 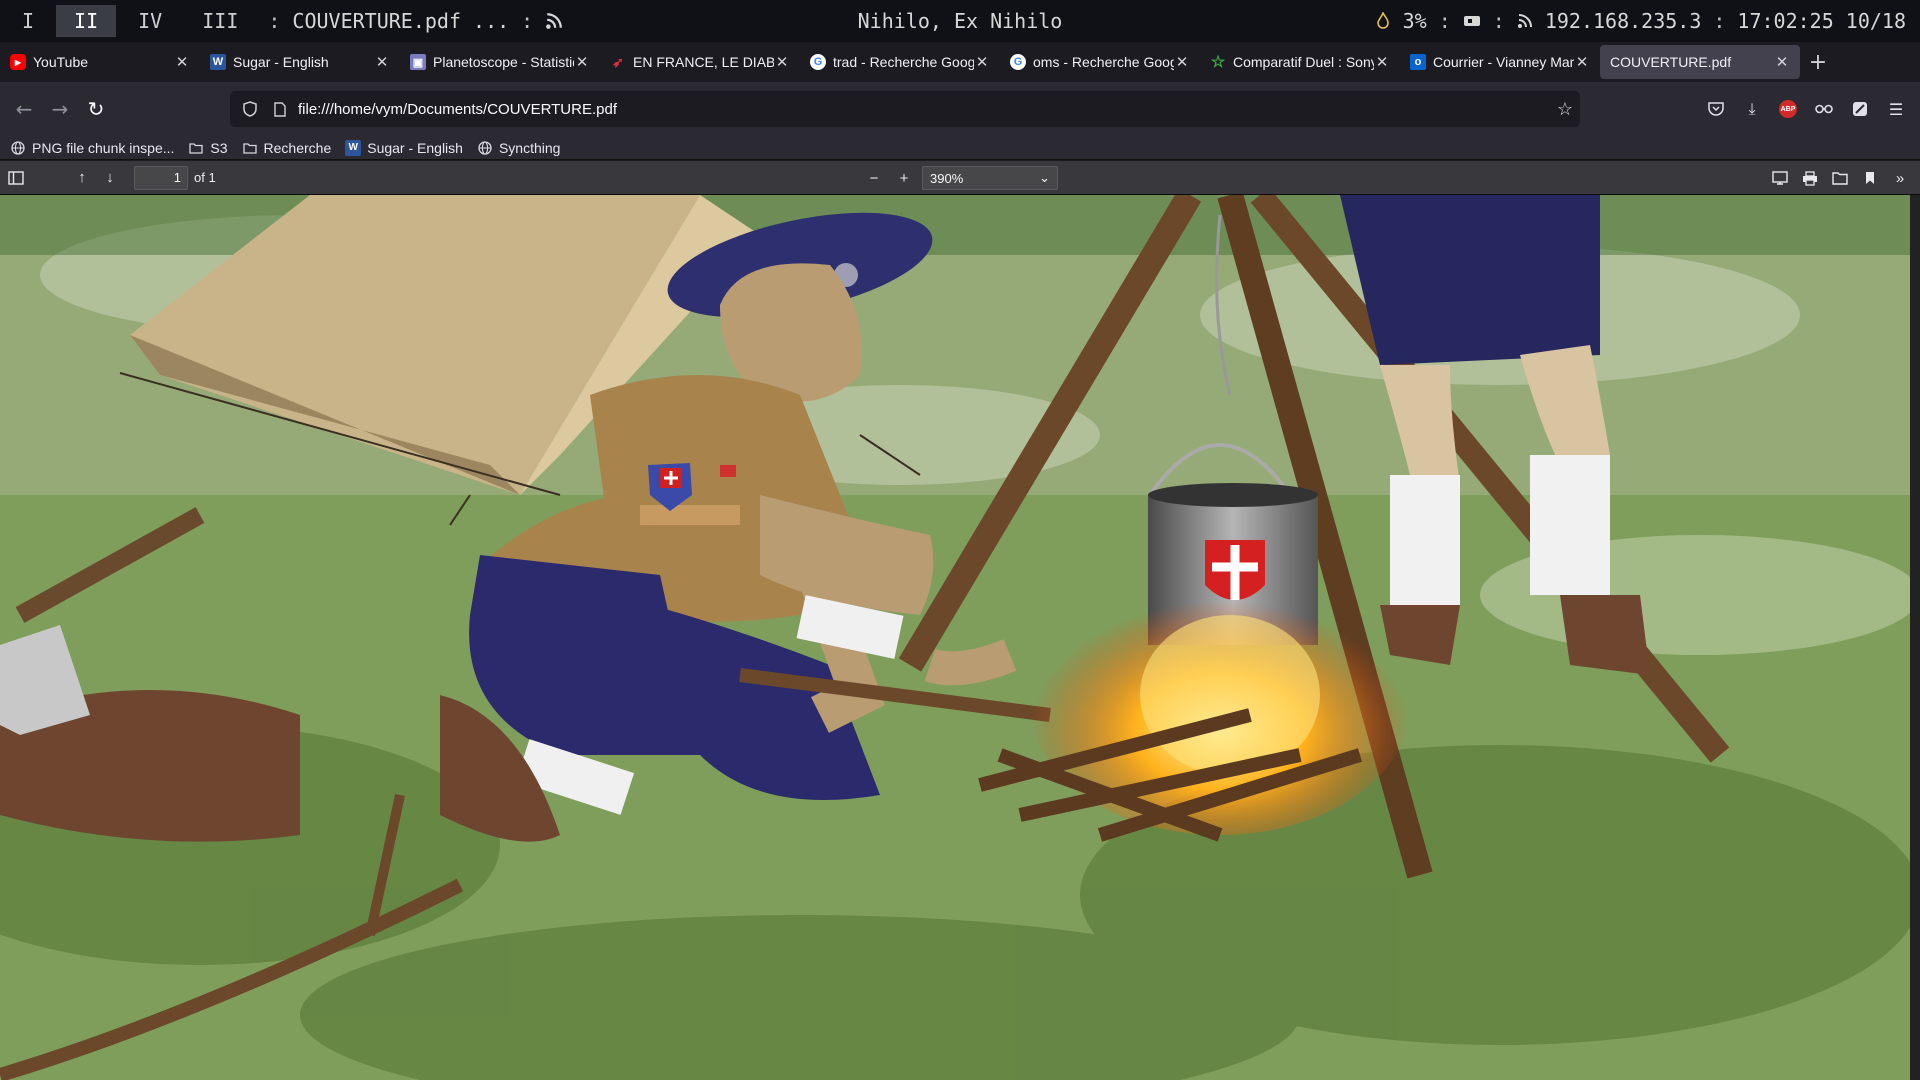 I want to click on tab-title: trad - Recherche Google, so click(x=903, y=62).